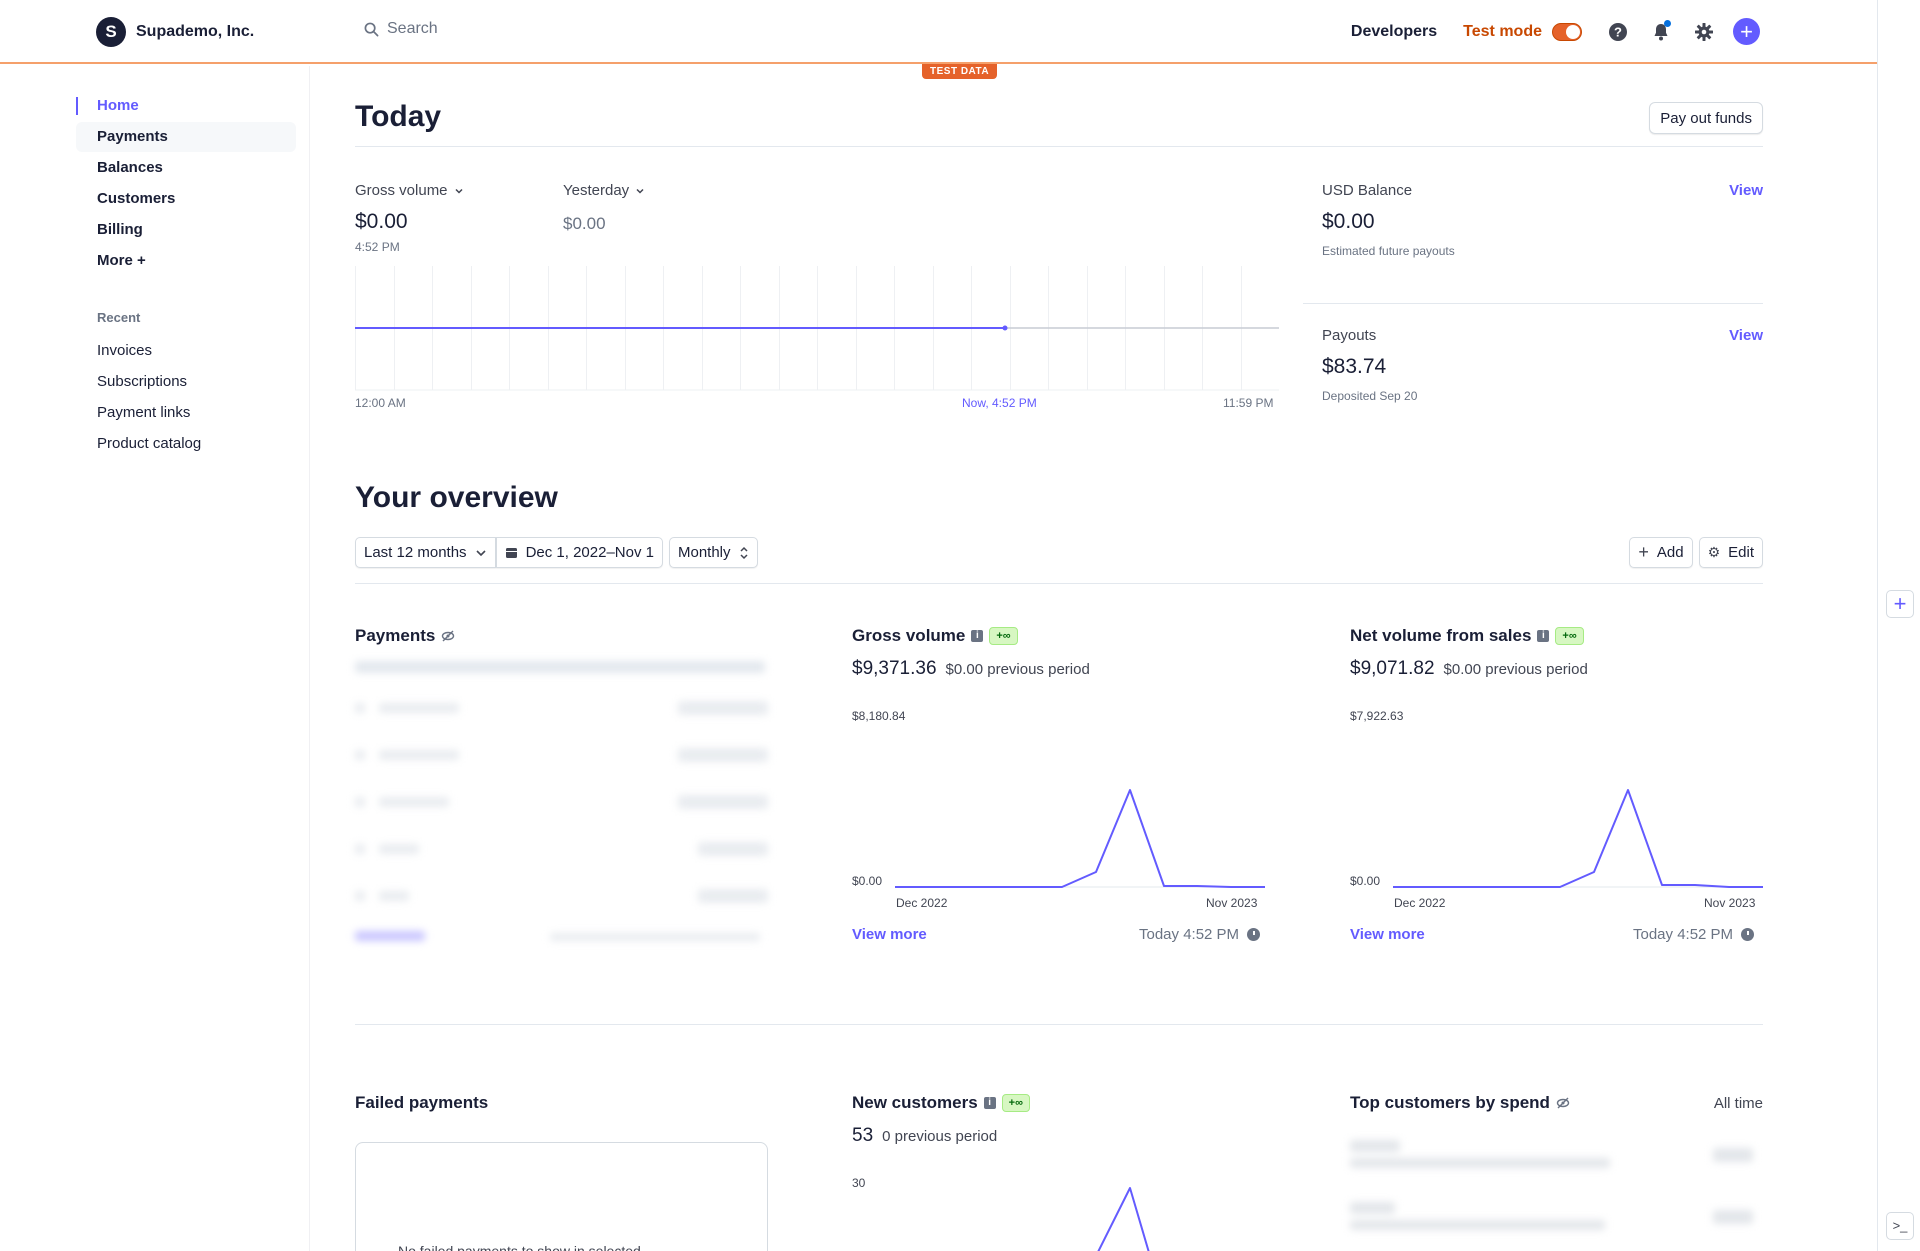 This screenshot has width=1920, height=1251. What do you see at coordinates (398, 116) in the screenshot?
I see `page-title: Today` at bounding box center [398, 116].